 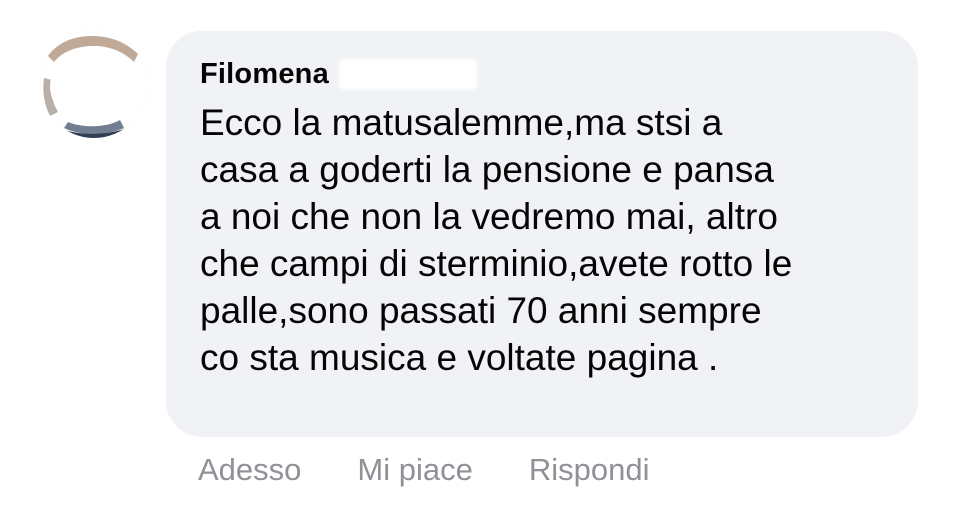 What do you see at coordinates (249, 470) in the screenshot?
I see `timestamp-link: Adesso` at bounding box center [249, 470].